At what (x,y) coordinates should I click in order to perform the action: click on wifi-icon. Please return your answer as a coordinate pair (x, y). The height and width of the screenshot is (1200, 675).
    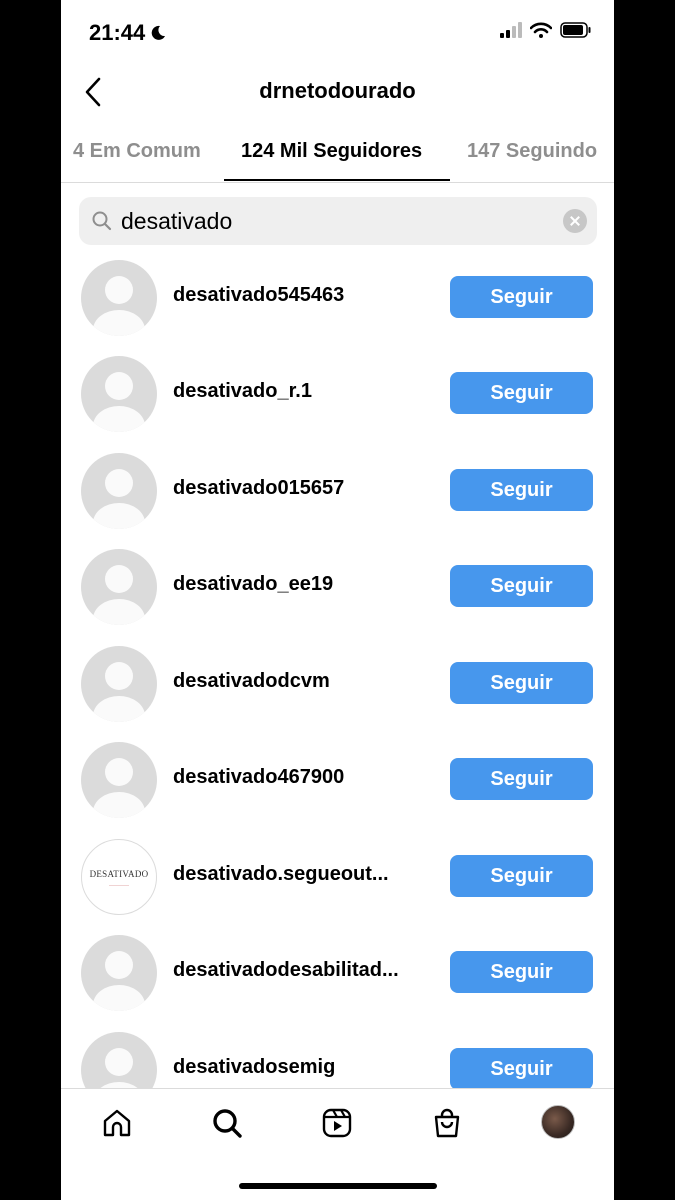
    Looking at the image, I should click on (541, 30).